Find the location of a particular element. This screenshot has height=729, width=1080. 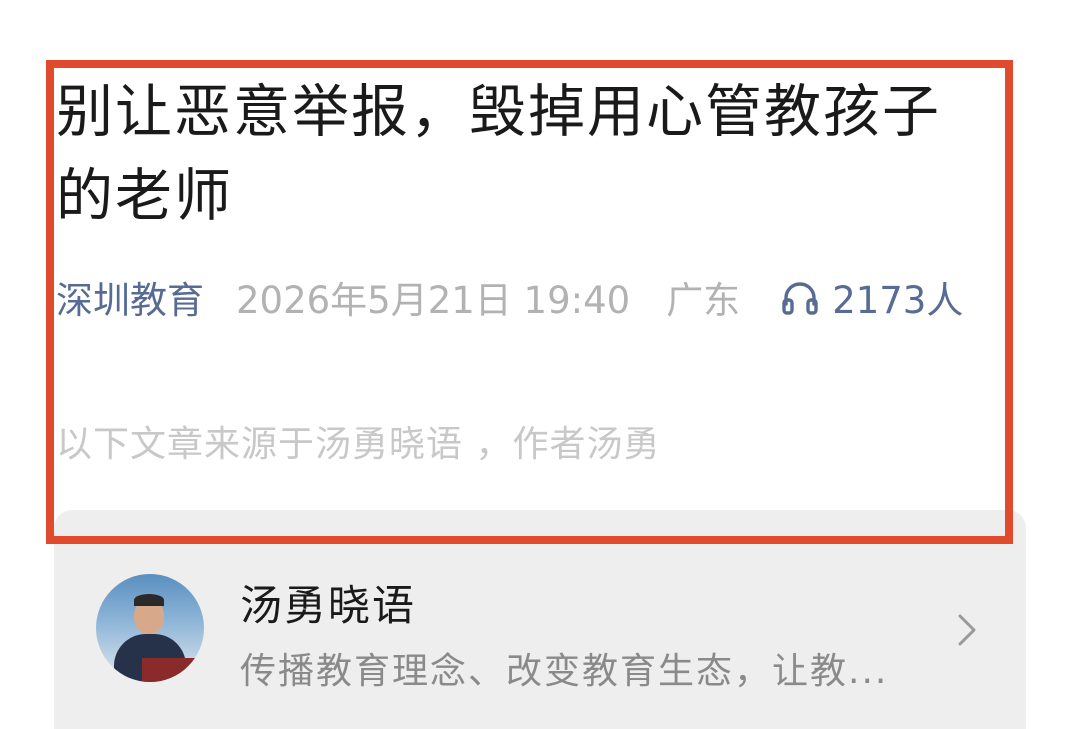

listen-count: 2173人 is located at coordinates (898, 300).